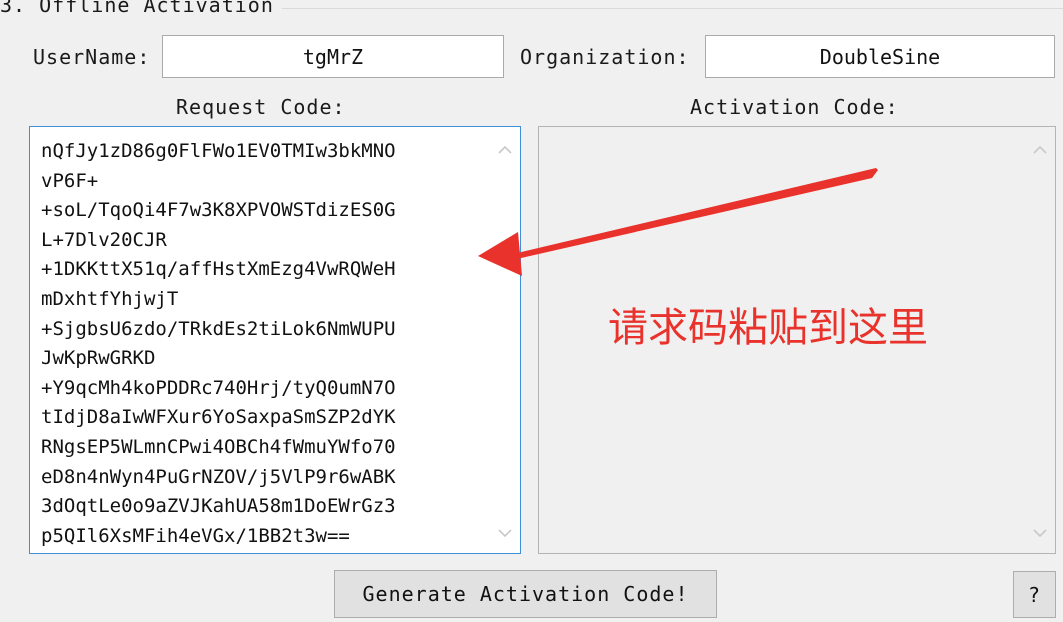 This screenshot has width=1063, height=622. Describe the element at coordinates (218, 328) in the screenshot. I see `request-code-line: +SjgbsU6zdo/TRkdEs2tiLok6NmWUPU` at that location.